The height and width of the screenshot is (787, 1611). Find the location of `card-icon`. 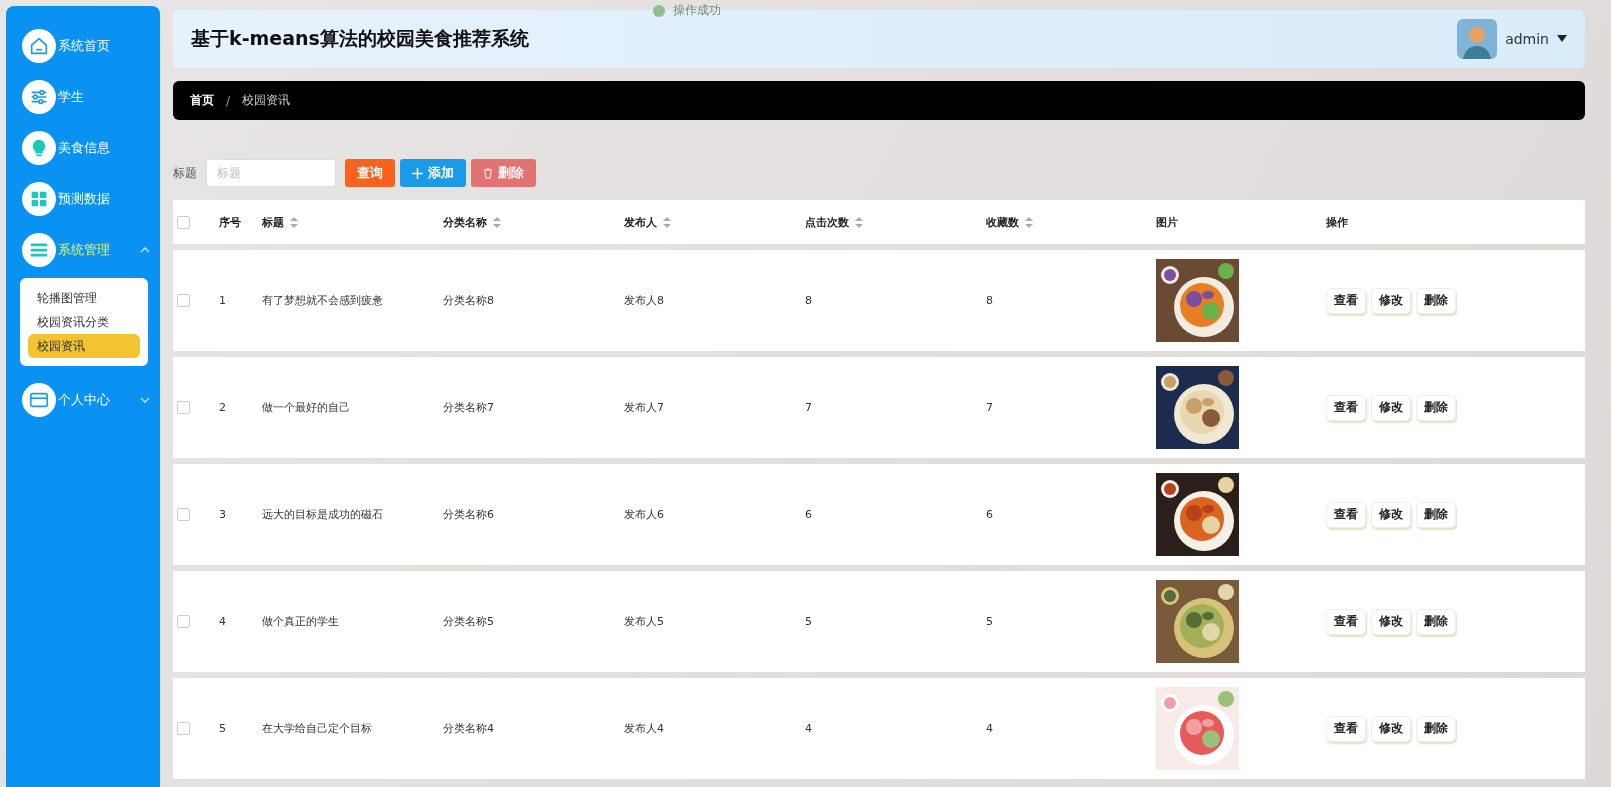

card-icon is located at coordinates (39, 399).